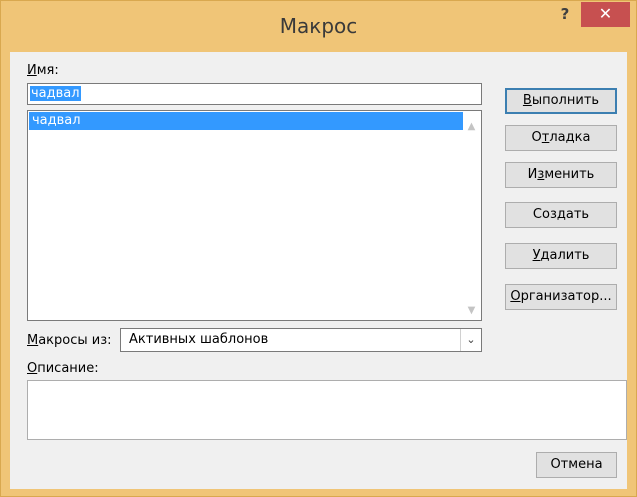 This screenshot has height=497, width=637. I want to click on title-bar: Макрос ? ✕, so click(318, 26).